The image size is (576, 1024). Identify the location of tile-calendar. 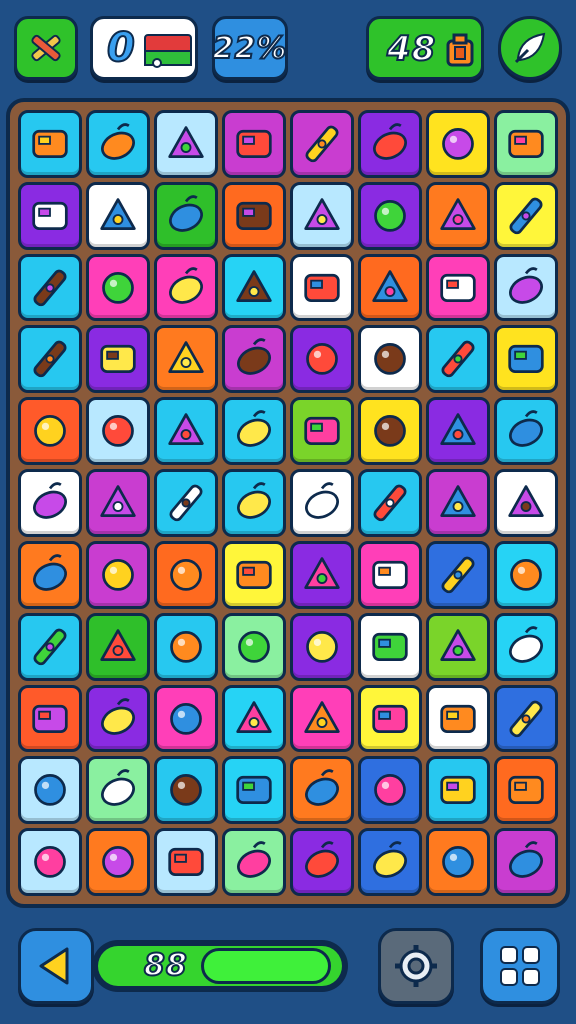
(390, 359).